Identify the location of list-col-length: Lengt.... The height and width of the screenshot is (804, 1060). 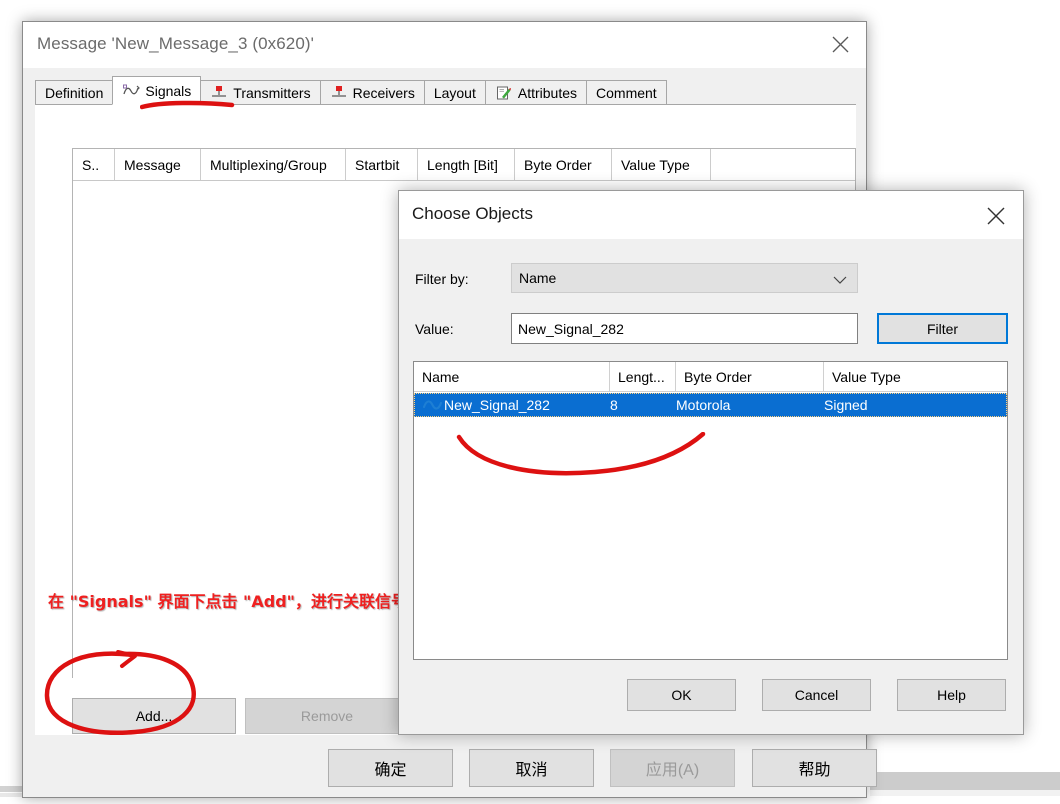
(643, 376).